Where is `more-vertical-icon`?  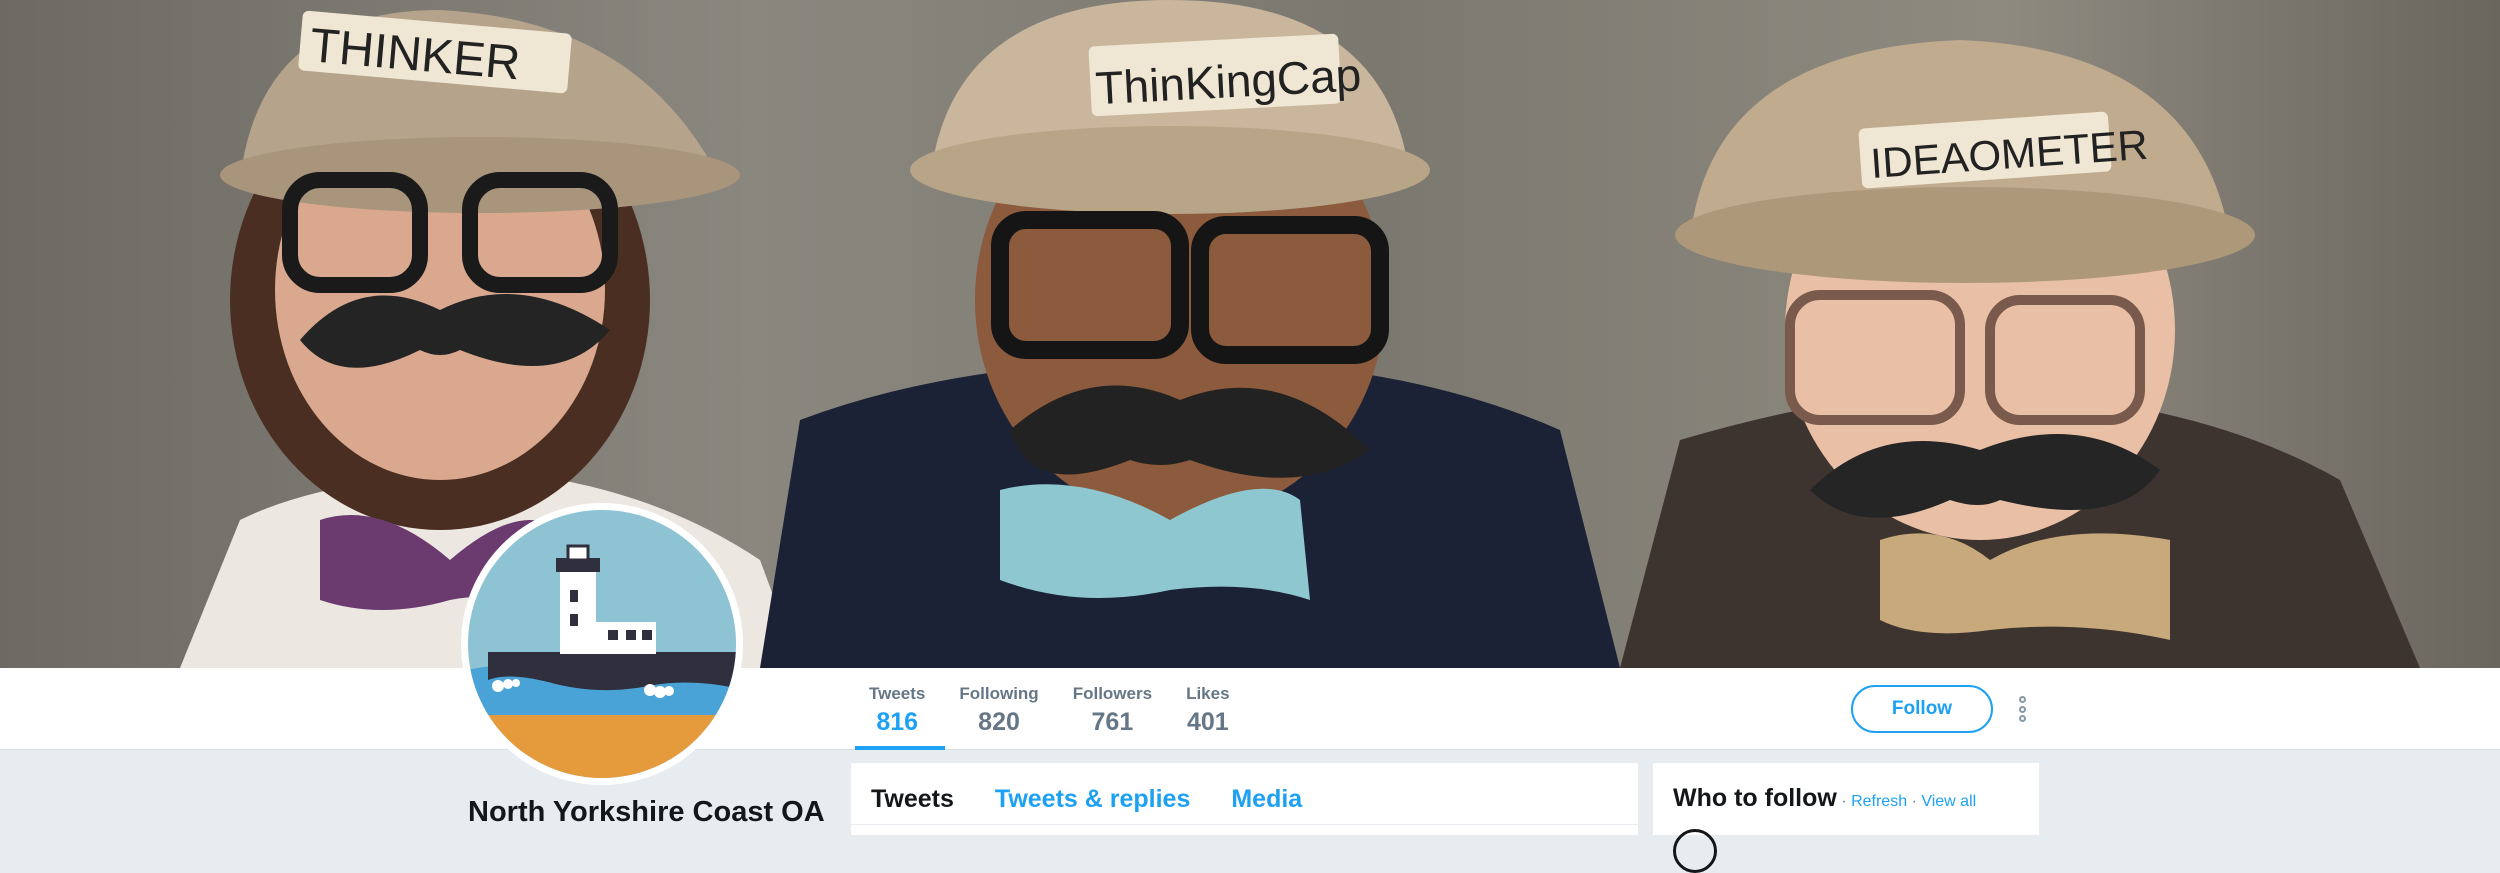
more-vertical-icon is located at coordinates (2022, 709).